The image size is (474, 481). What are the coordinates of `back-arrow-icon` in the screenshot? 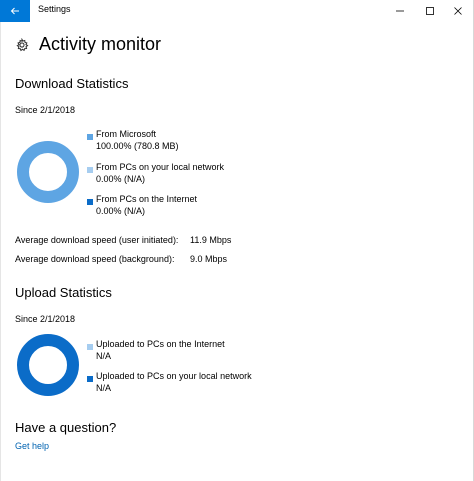 It's located at (14, 11).